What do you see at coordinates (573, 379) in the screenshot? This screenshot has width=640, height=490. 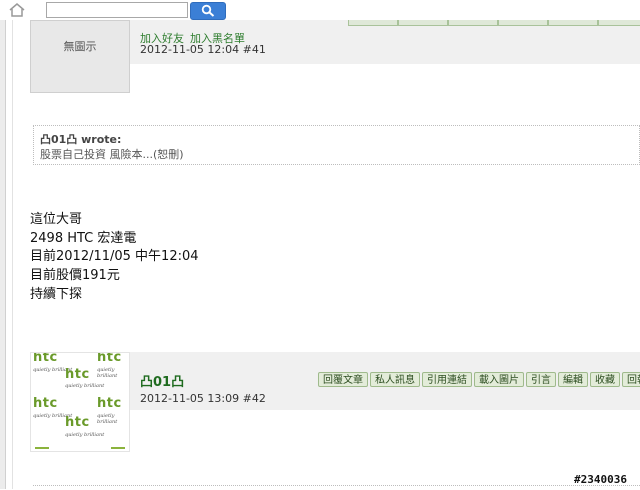 I see `edit-button: 編輯` at bounding box center [573, 379].